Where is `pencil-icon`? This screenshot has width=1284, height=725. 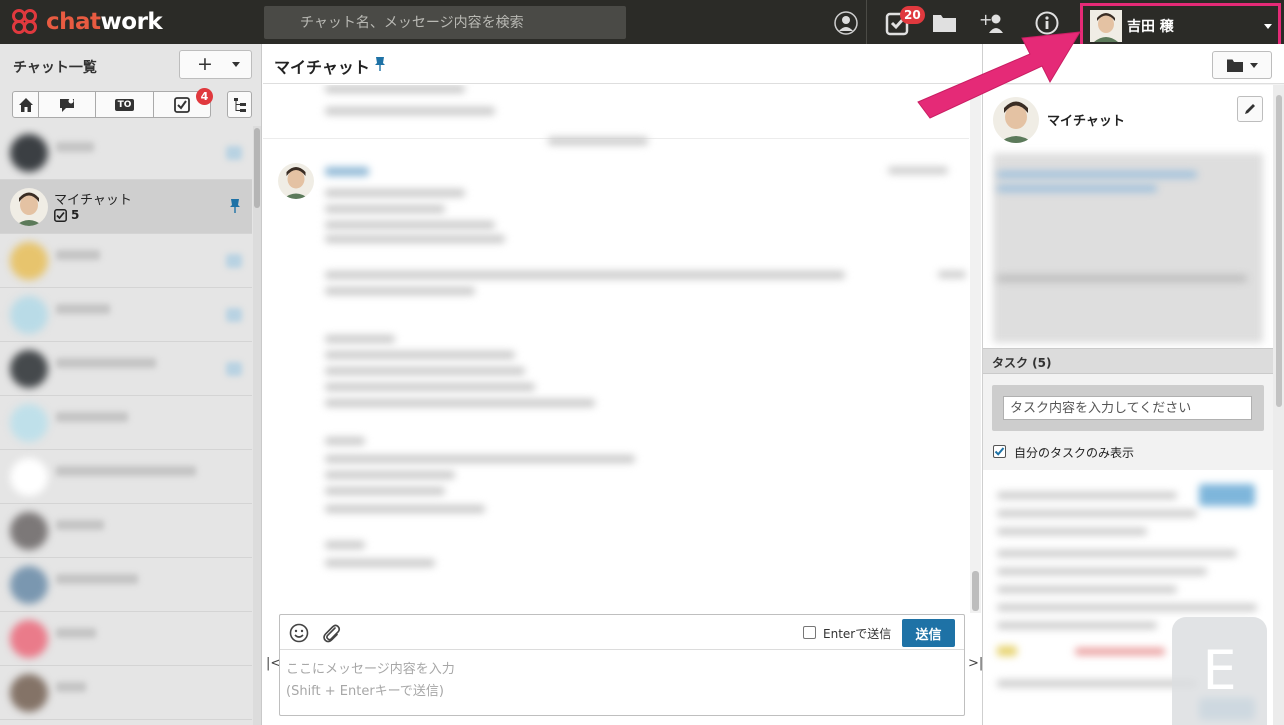
pencil-icon is located at coordinates (1250, 109).